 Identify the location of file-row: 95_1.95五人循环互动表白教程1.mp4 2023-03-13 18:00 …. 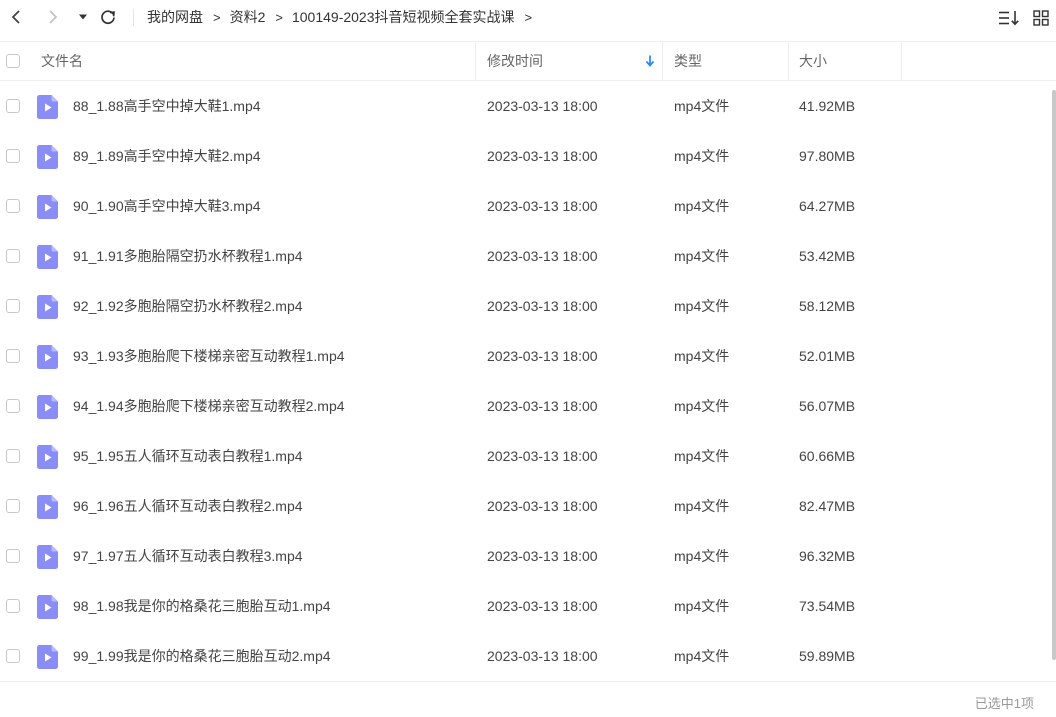
(528, 456).